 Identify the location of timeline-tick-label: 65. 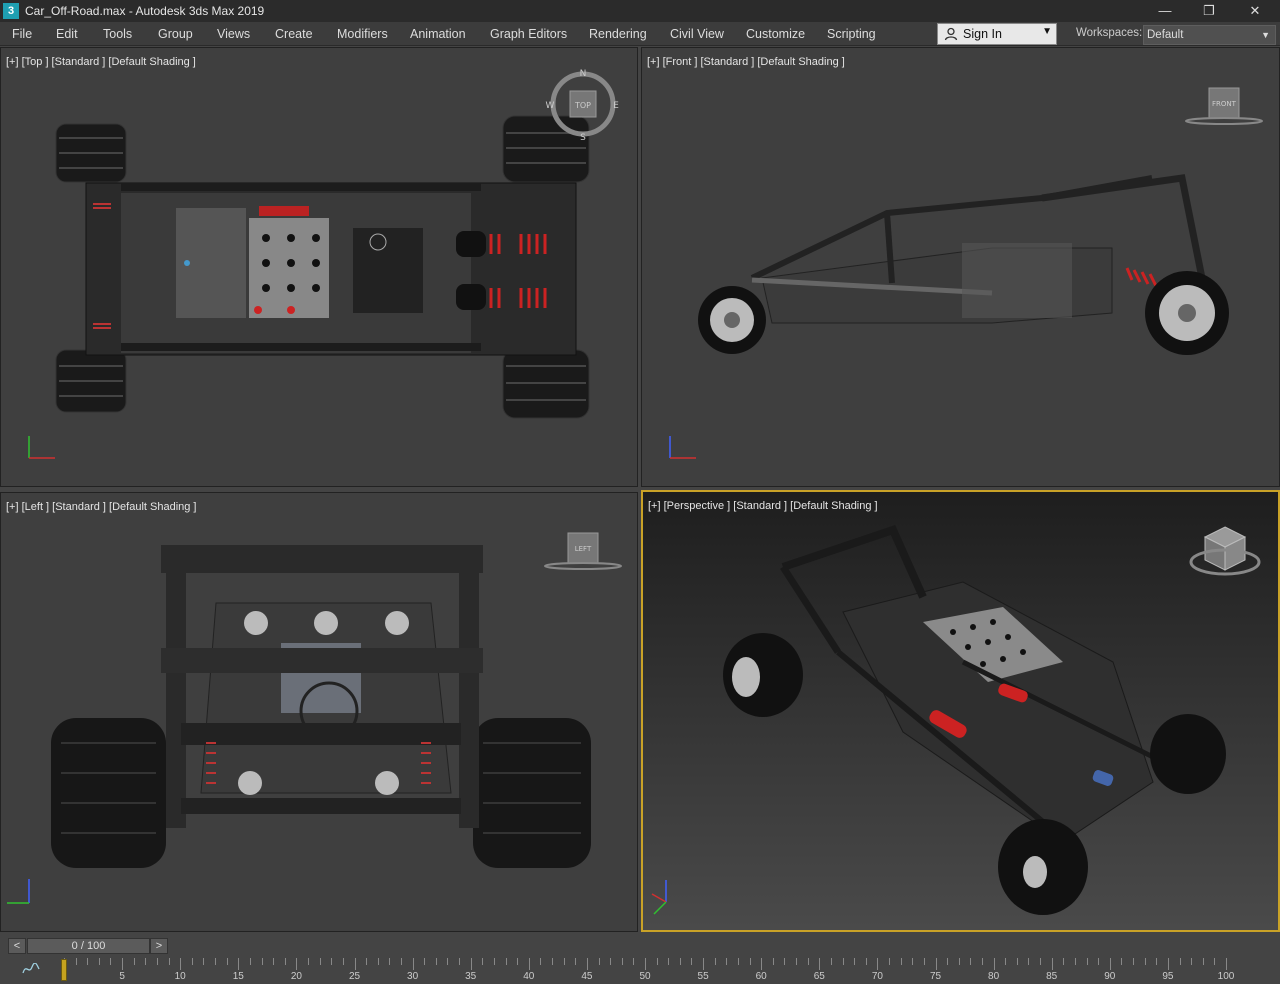
(819, 976).